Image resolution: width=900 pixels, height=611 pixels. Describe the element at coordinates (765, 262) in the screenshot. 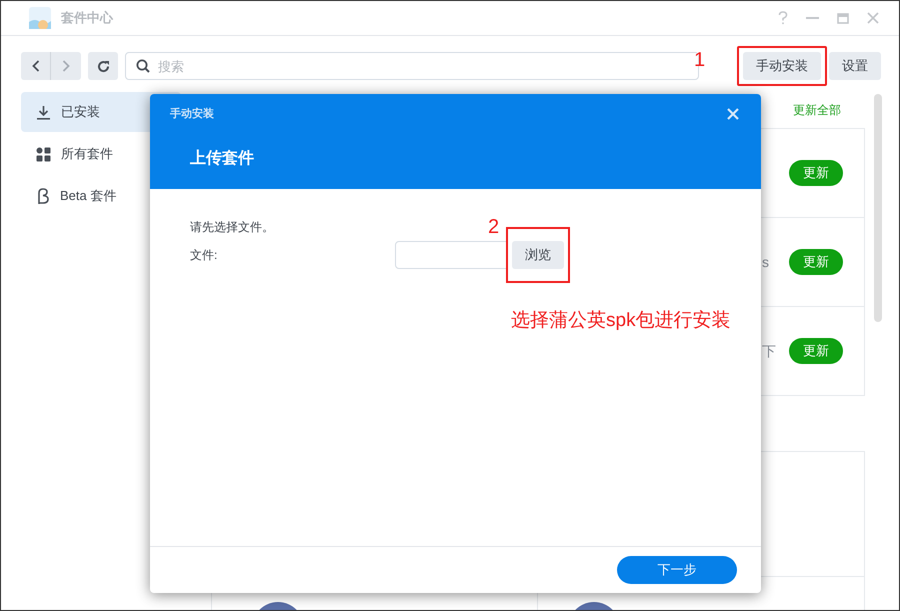

I see `package-description: s` at that location.